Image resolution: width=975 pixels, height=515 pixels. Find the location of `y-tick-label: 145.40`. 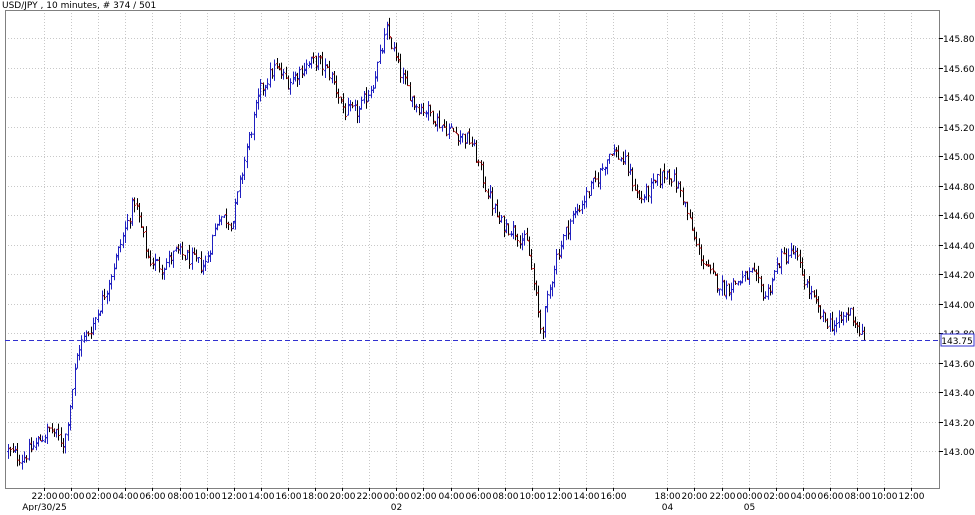

y-tick-label: 145.40 is located at coordinates (959, 99).